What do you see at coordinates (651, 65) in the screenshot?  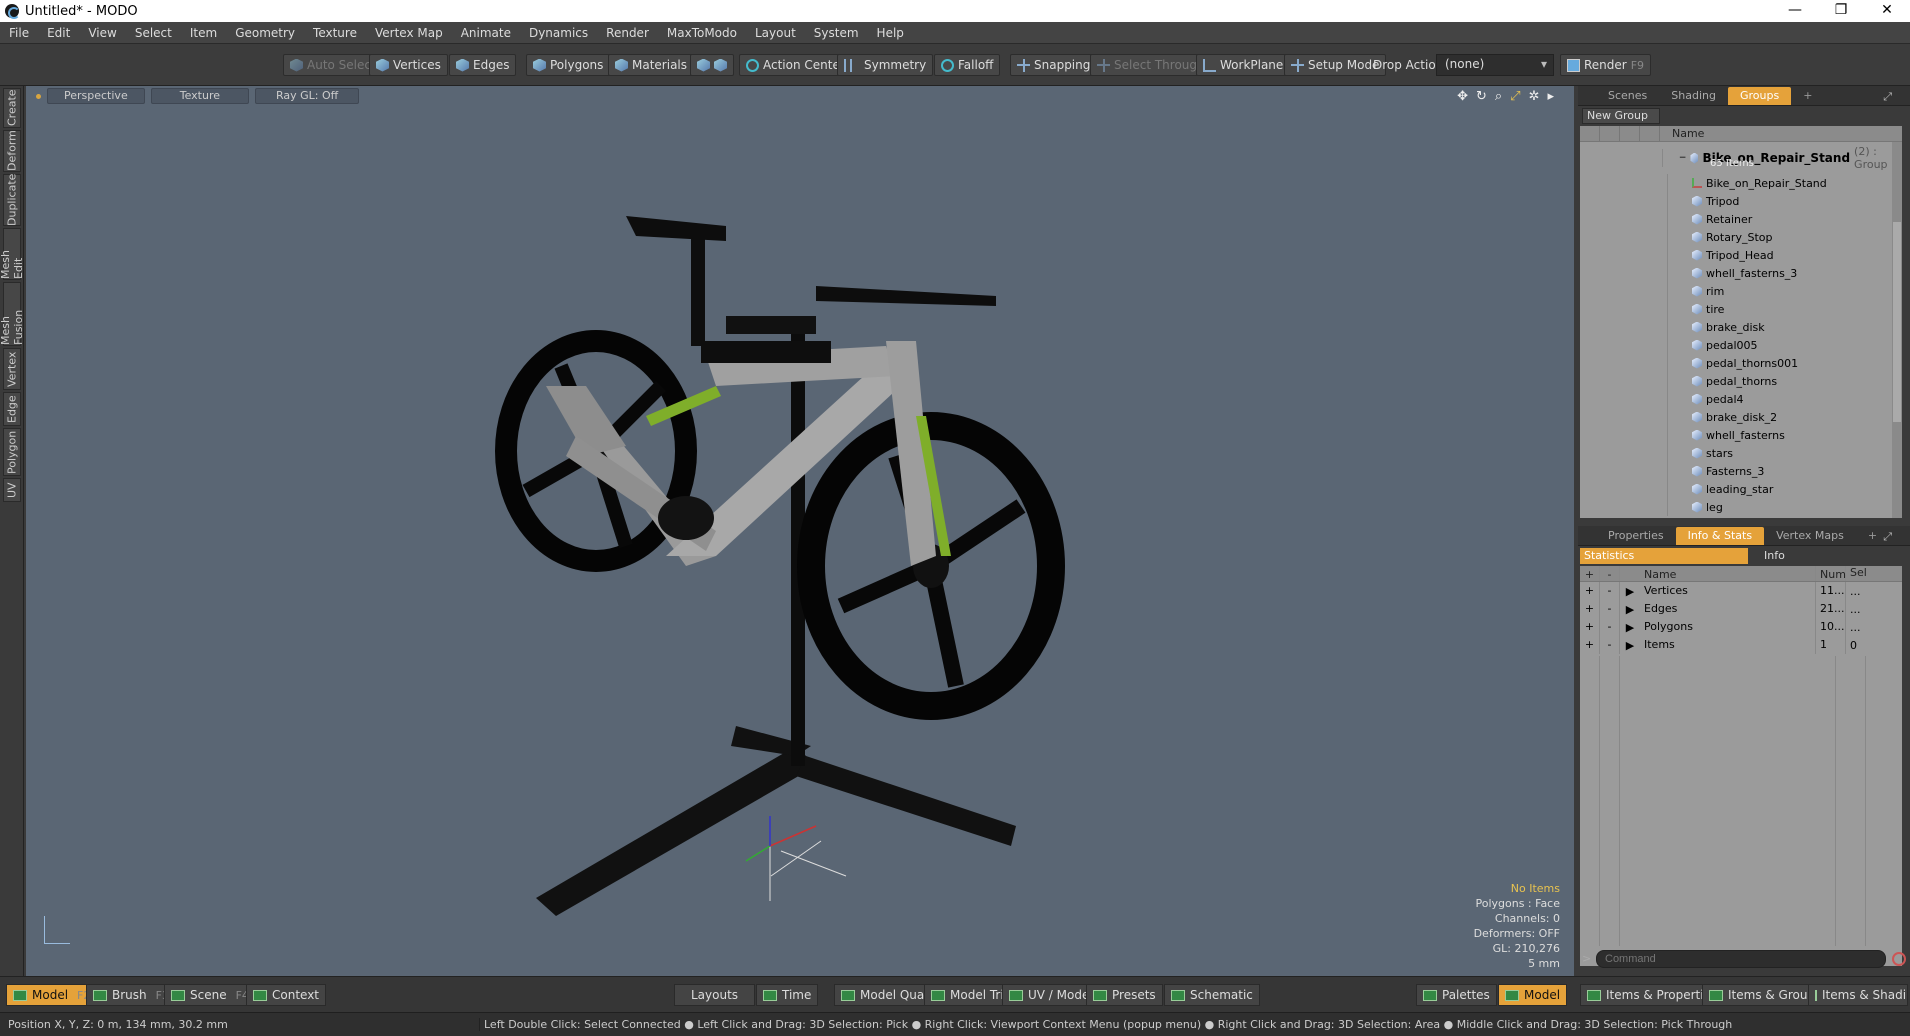 I see `materials-button: Materials` at bounding box center [651, 65].